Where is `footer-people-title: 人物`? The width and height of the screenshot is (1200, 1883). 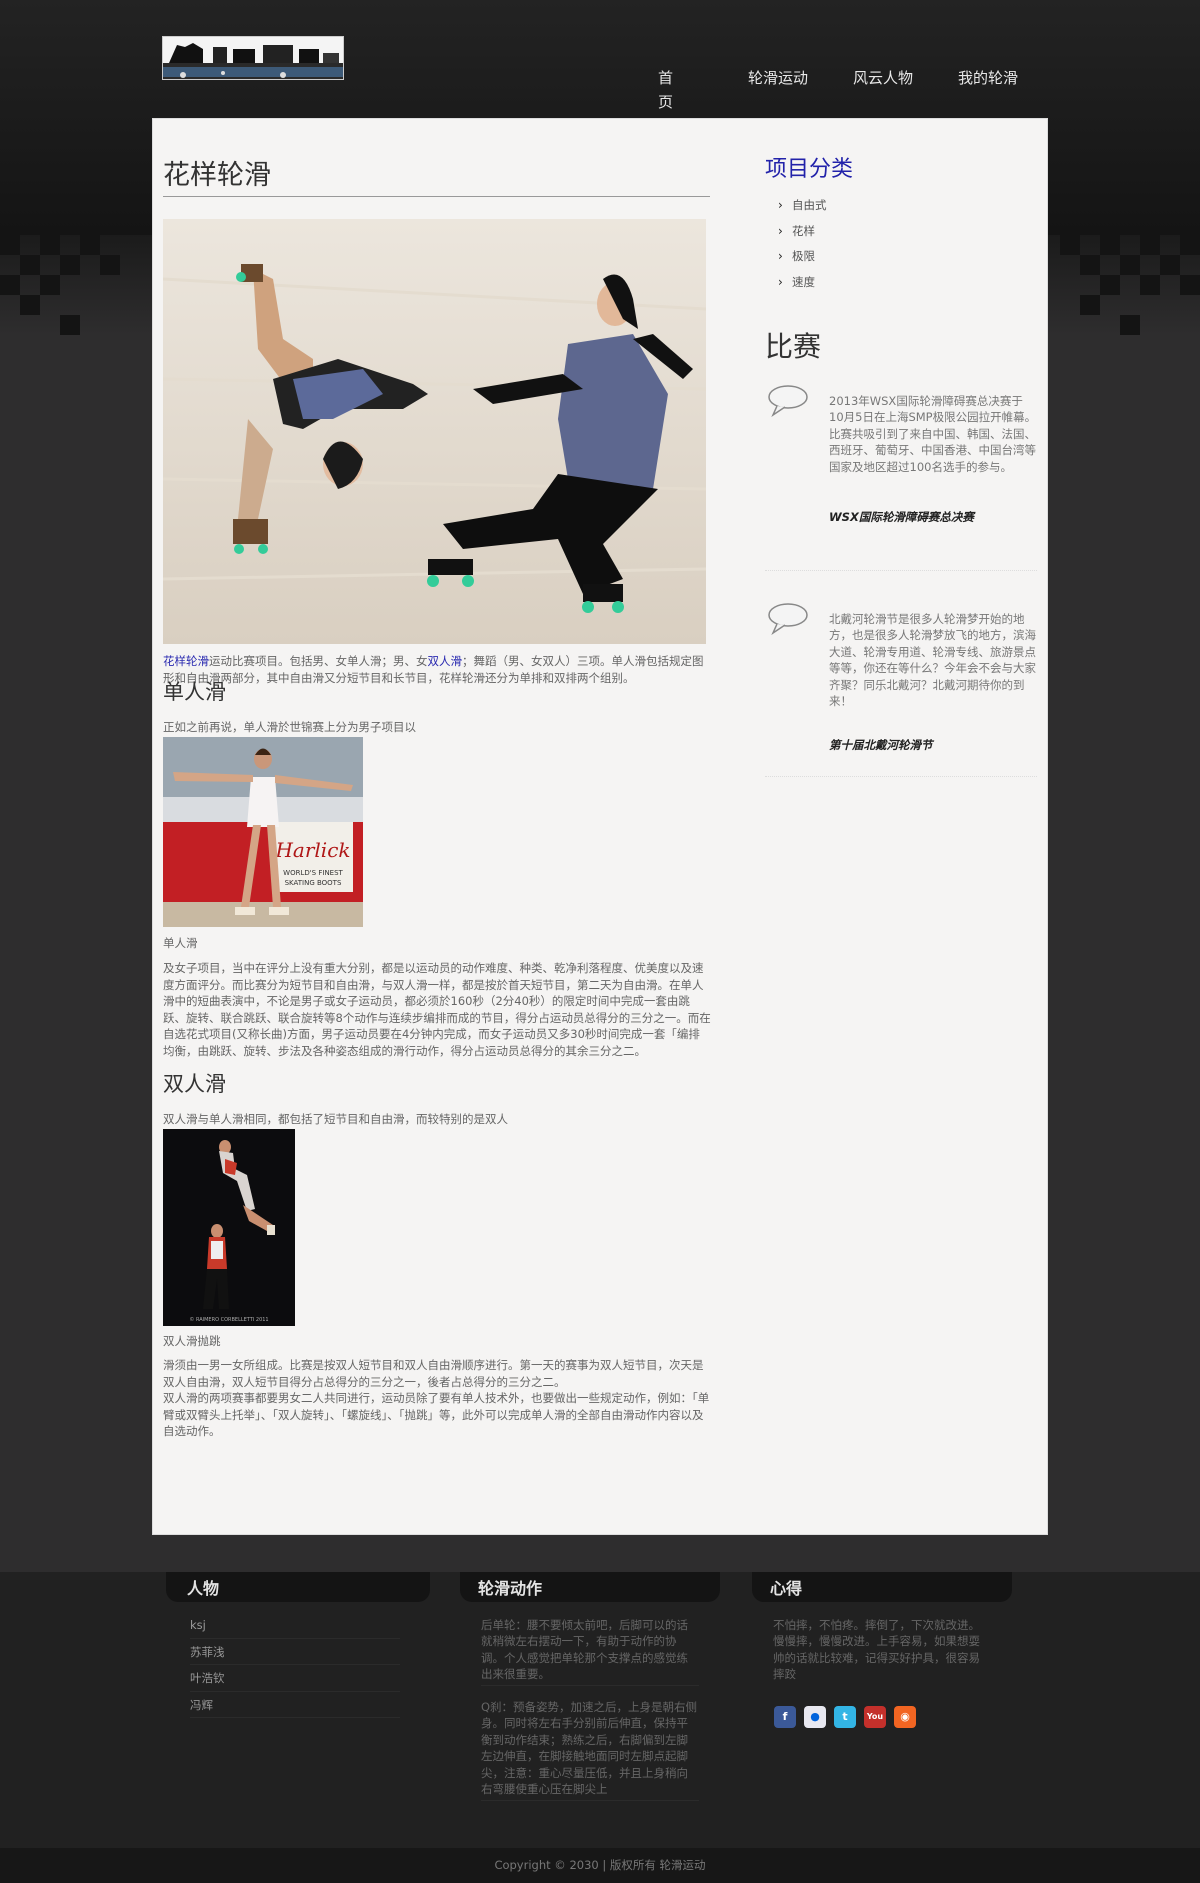
footer-people-title: 人物 is located at coordinates (203, 1588).